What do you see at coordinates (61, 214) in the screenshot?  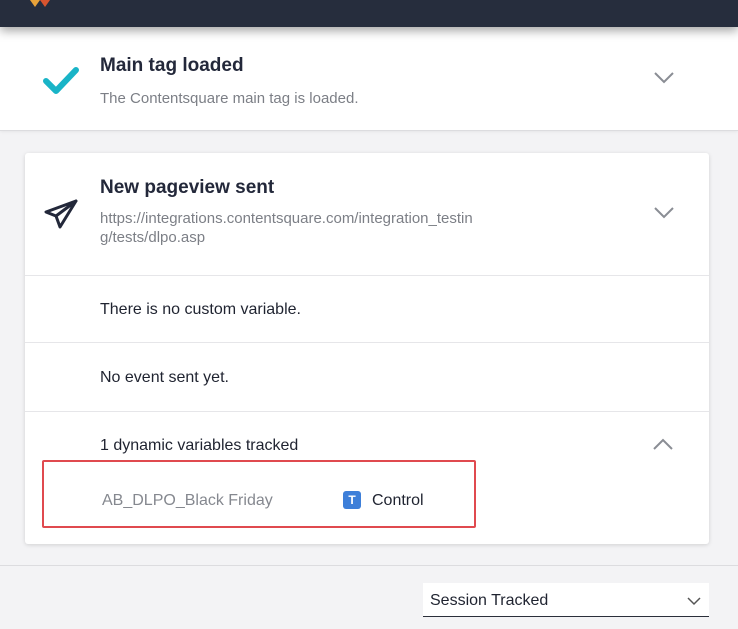 I see `paper-plane-icon` at bounding box center [61, 214].